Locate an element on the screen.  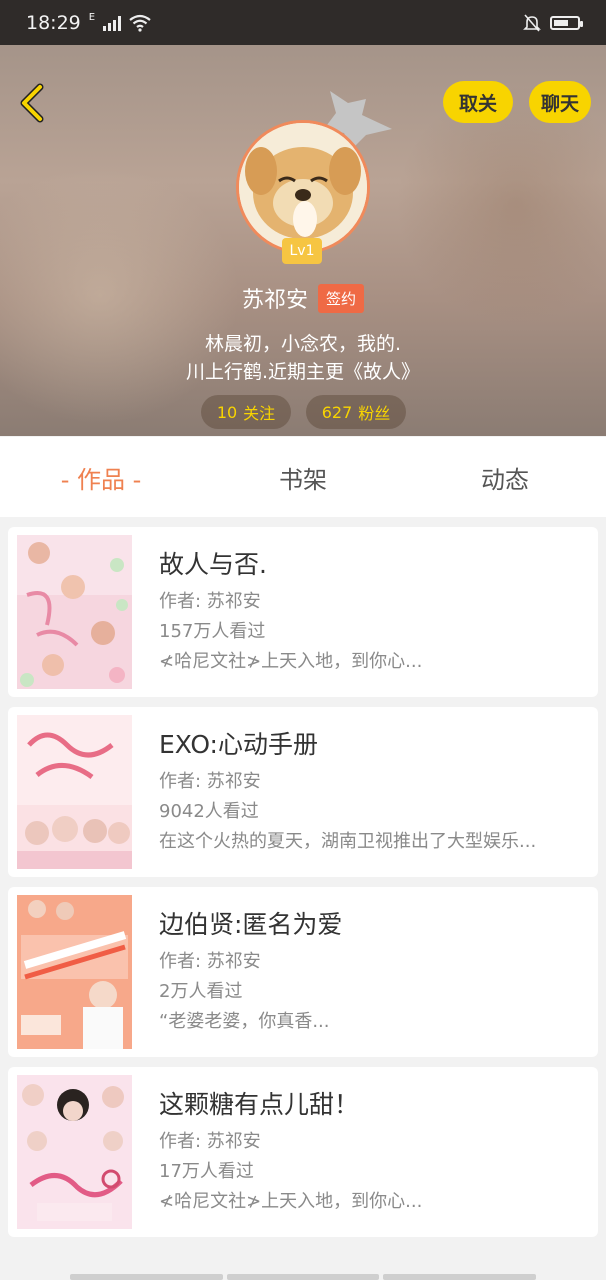
work-views: 17万人看过 is located at coordinates (206, 1171).